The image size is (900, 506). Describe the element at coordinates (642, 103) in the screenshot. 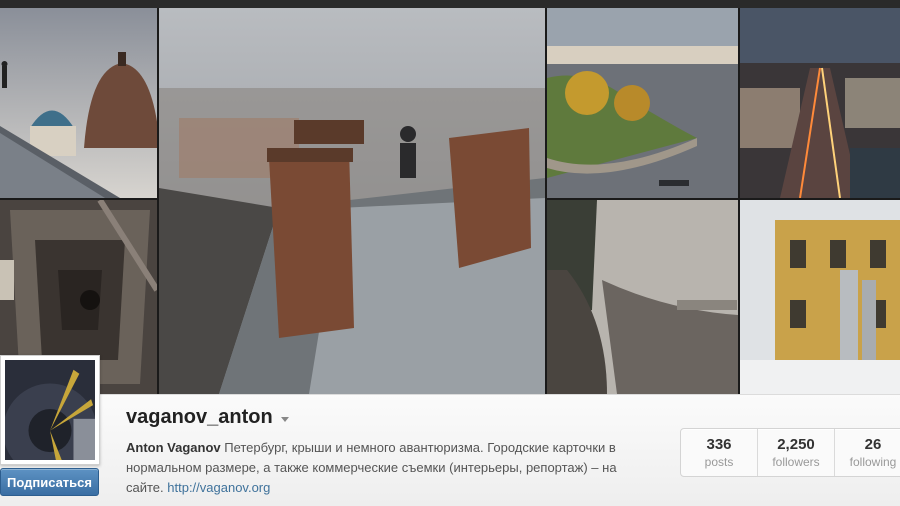

I see `photo-tile-river-embankment` at that location.